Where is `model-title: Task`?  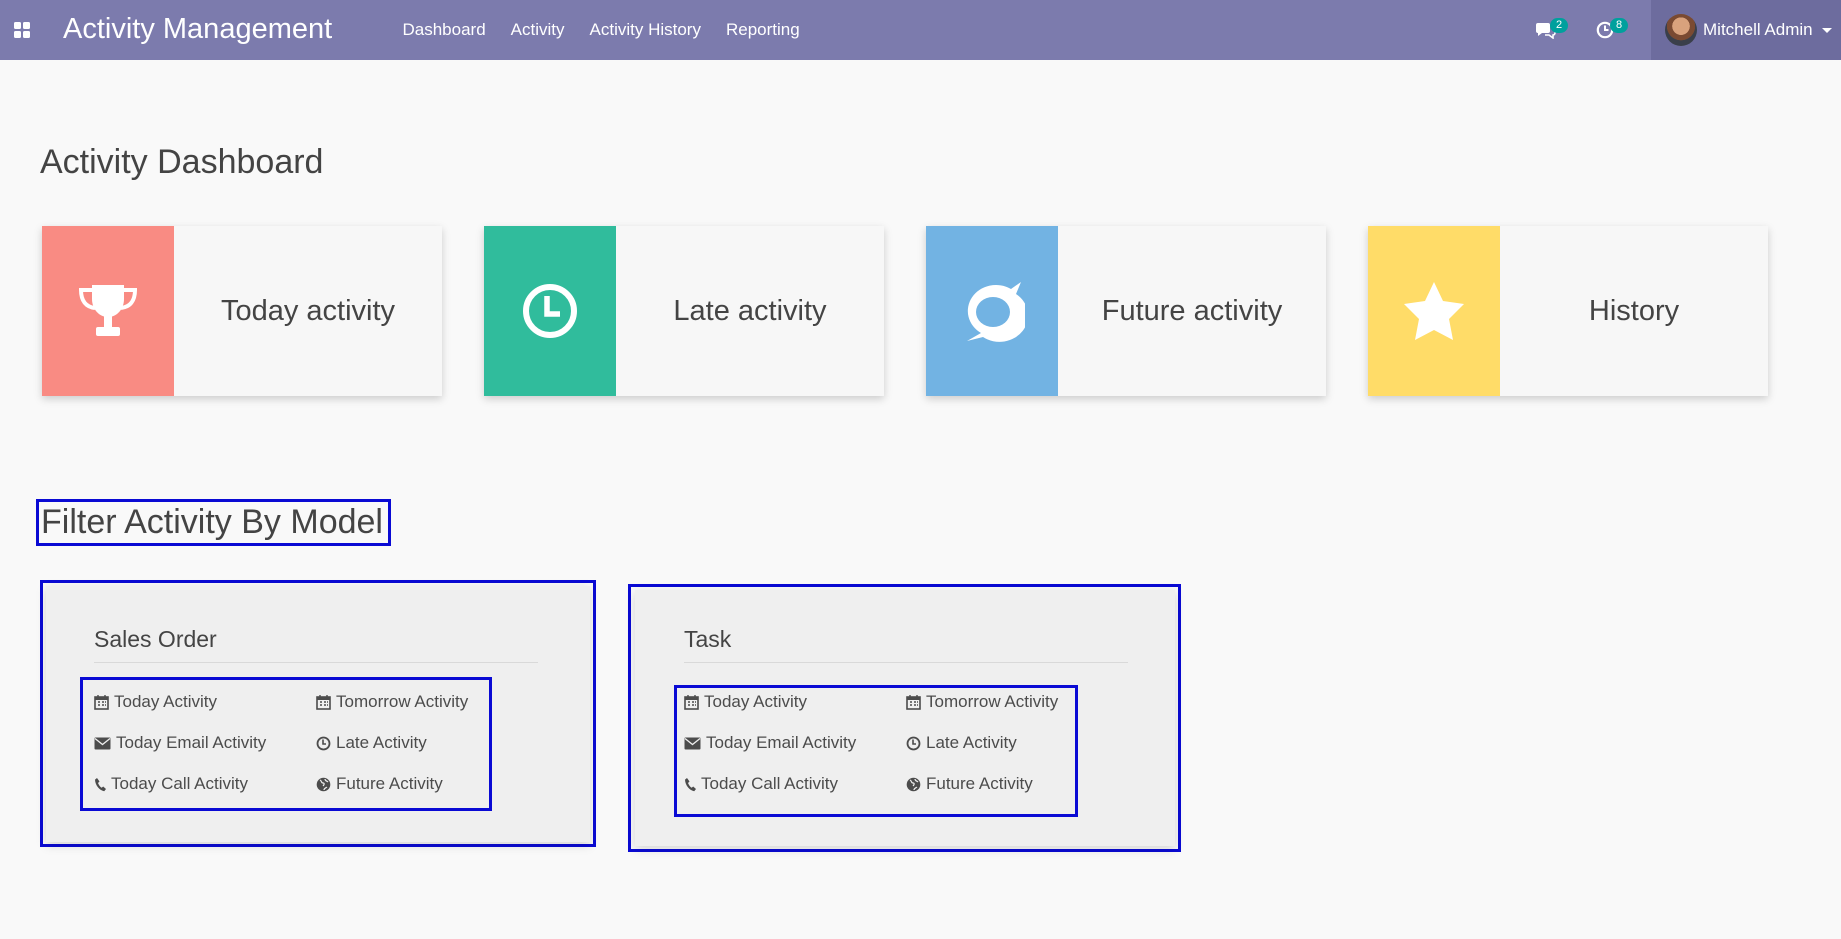
model-title: Task is located at coordinates (708, 639).